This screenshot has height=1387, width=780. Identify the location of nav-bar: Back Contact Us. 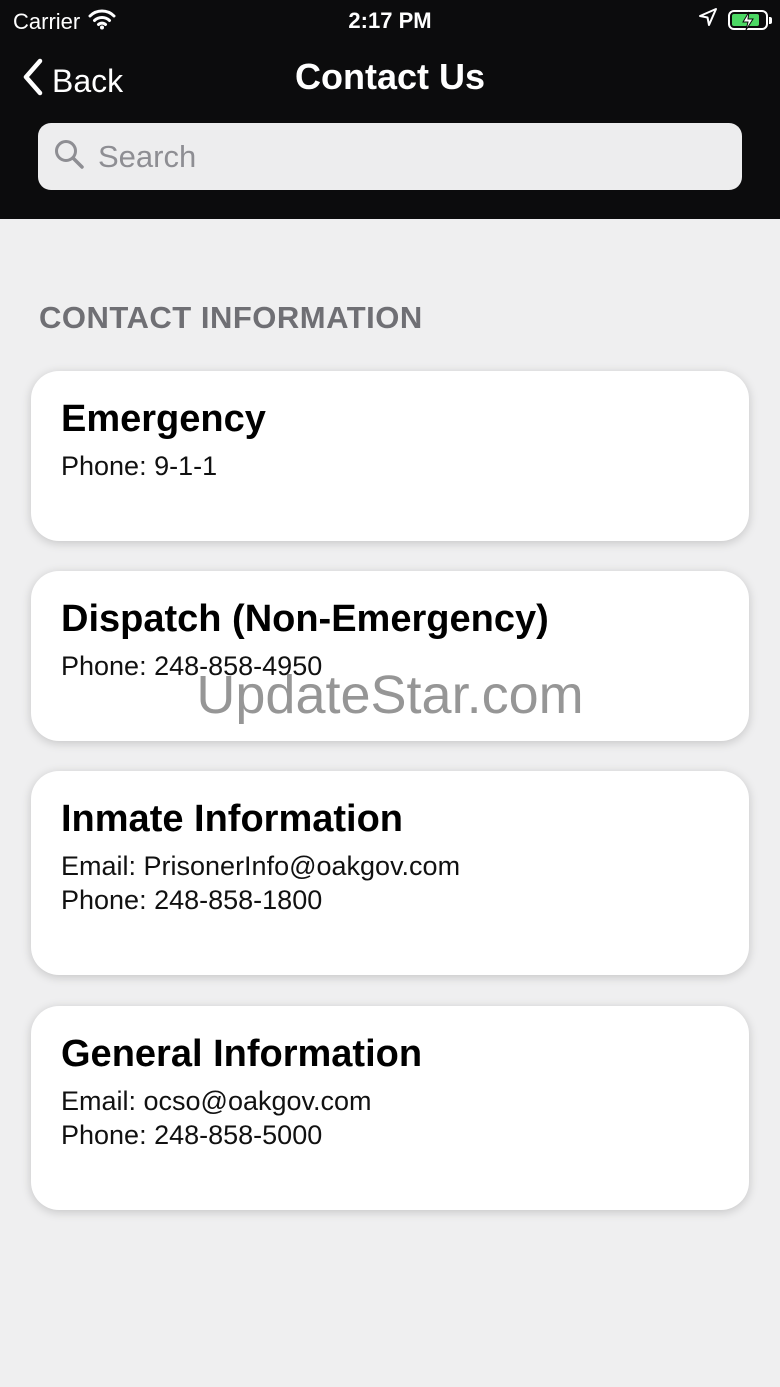
(390, 78).